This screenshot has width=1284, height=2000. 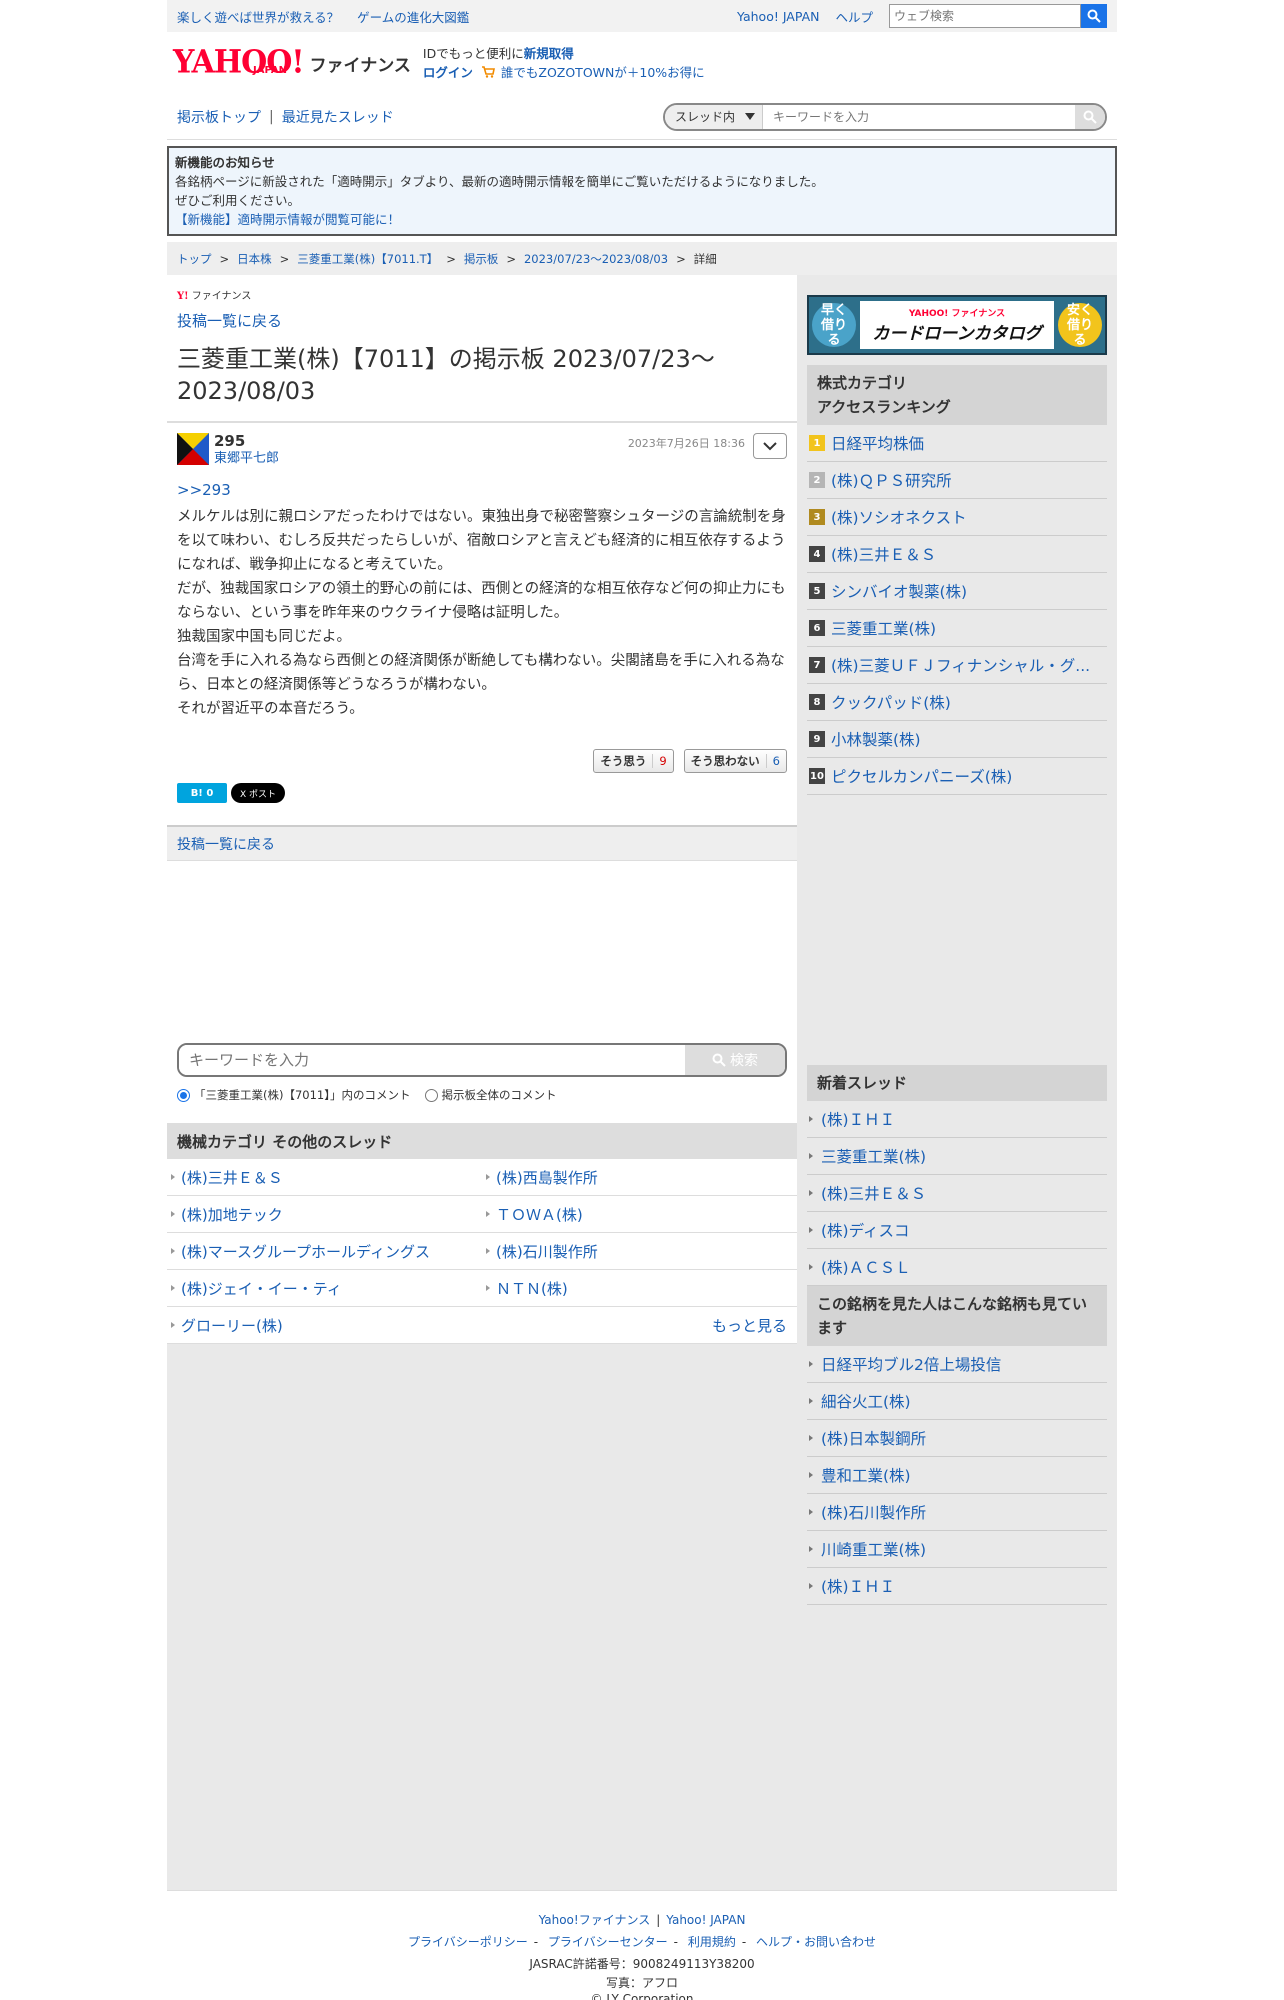 What do you see at coordinates (957, 1512) in the screenshot?
I see `also-viewed-item: (株)石川製作所` at bounding box center [957, 1512].